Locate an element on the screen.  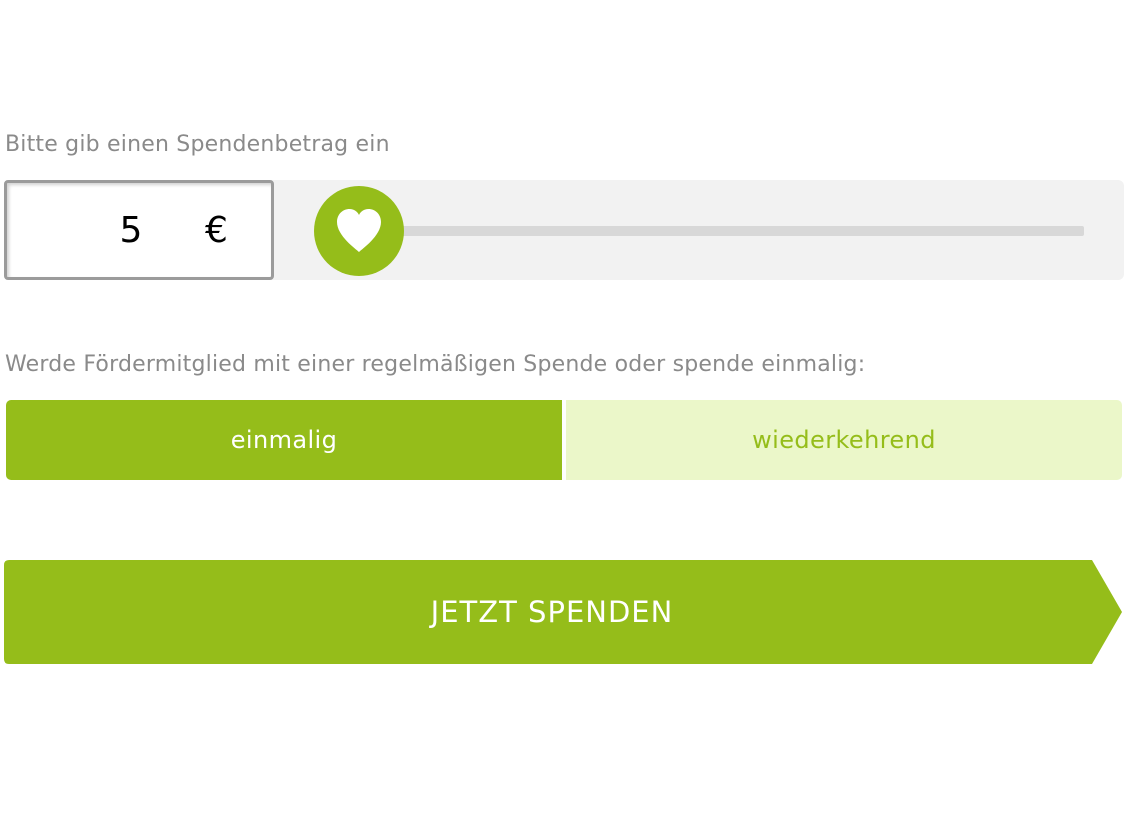
amount-input: 5 € is located at coordinates (139, 230).